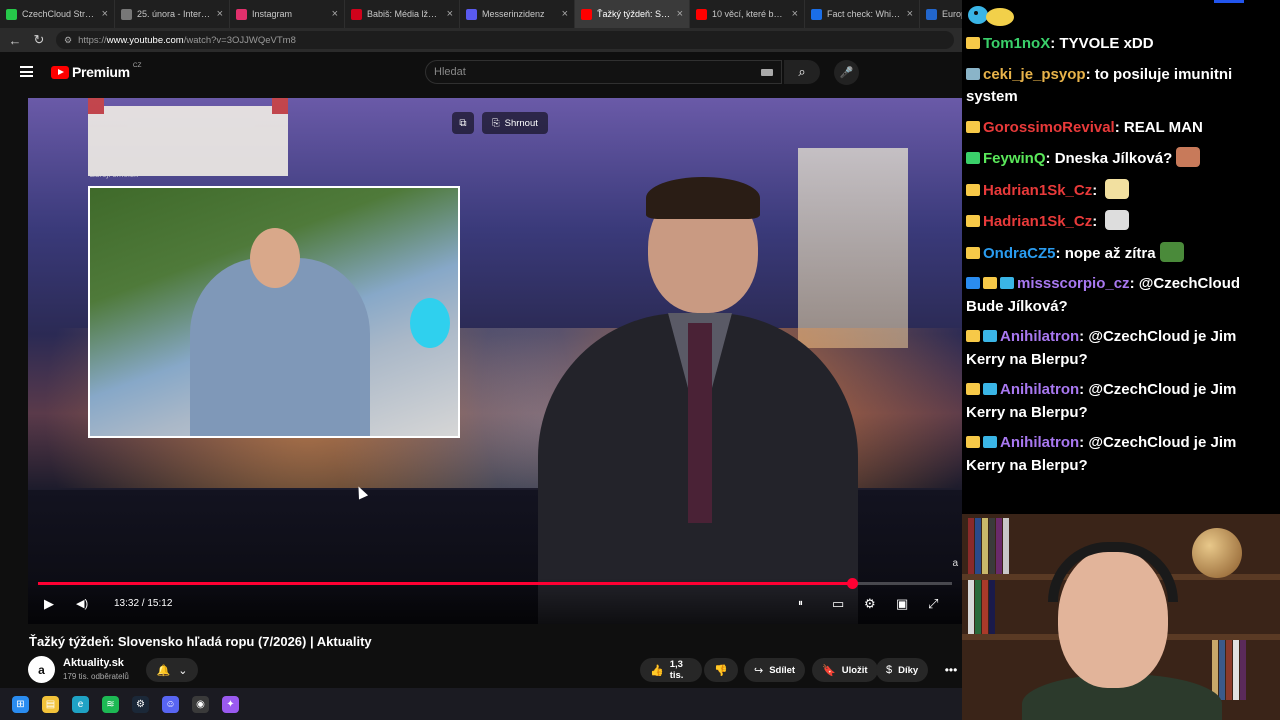  I want to click on chat-message-text: TYVOLE xDD, so click(1106, 43).